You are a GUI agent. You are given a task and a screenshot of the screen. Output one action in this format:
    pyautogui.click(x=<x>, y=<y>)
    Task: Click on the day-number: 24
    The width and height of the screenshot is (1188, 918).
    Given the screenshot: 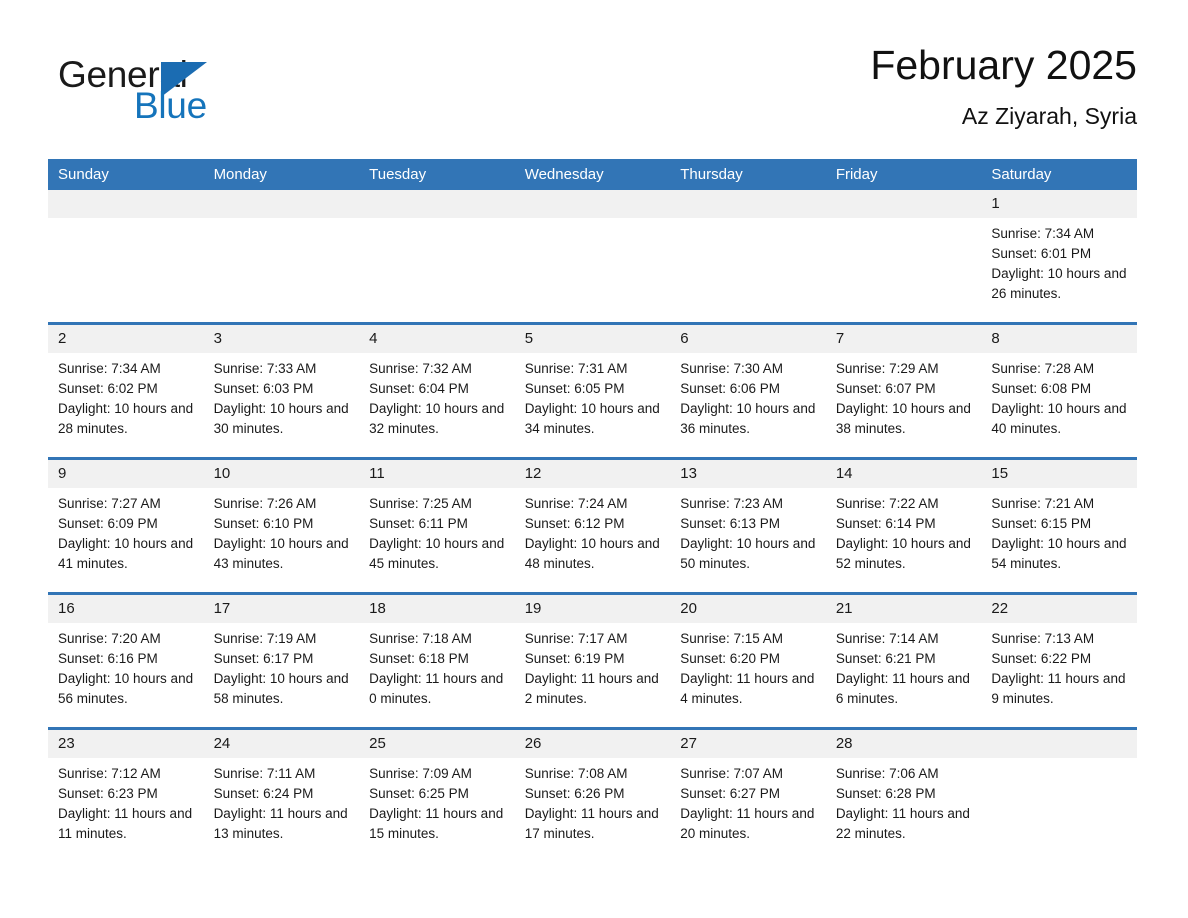 What is the action you would take?
    pyautogui.click(x=281, y=744)
    